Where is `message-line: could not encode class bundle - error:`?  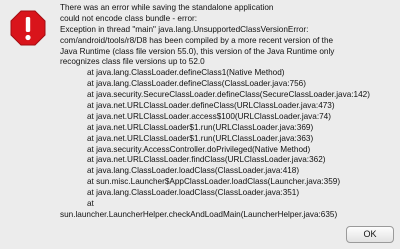
message-line: could not encode class bundle - error: is located at coordinates (128, 18).